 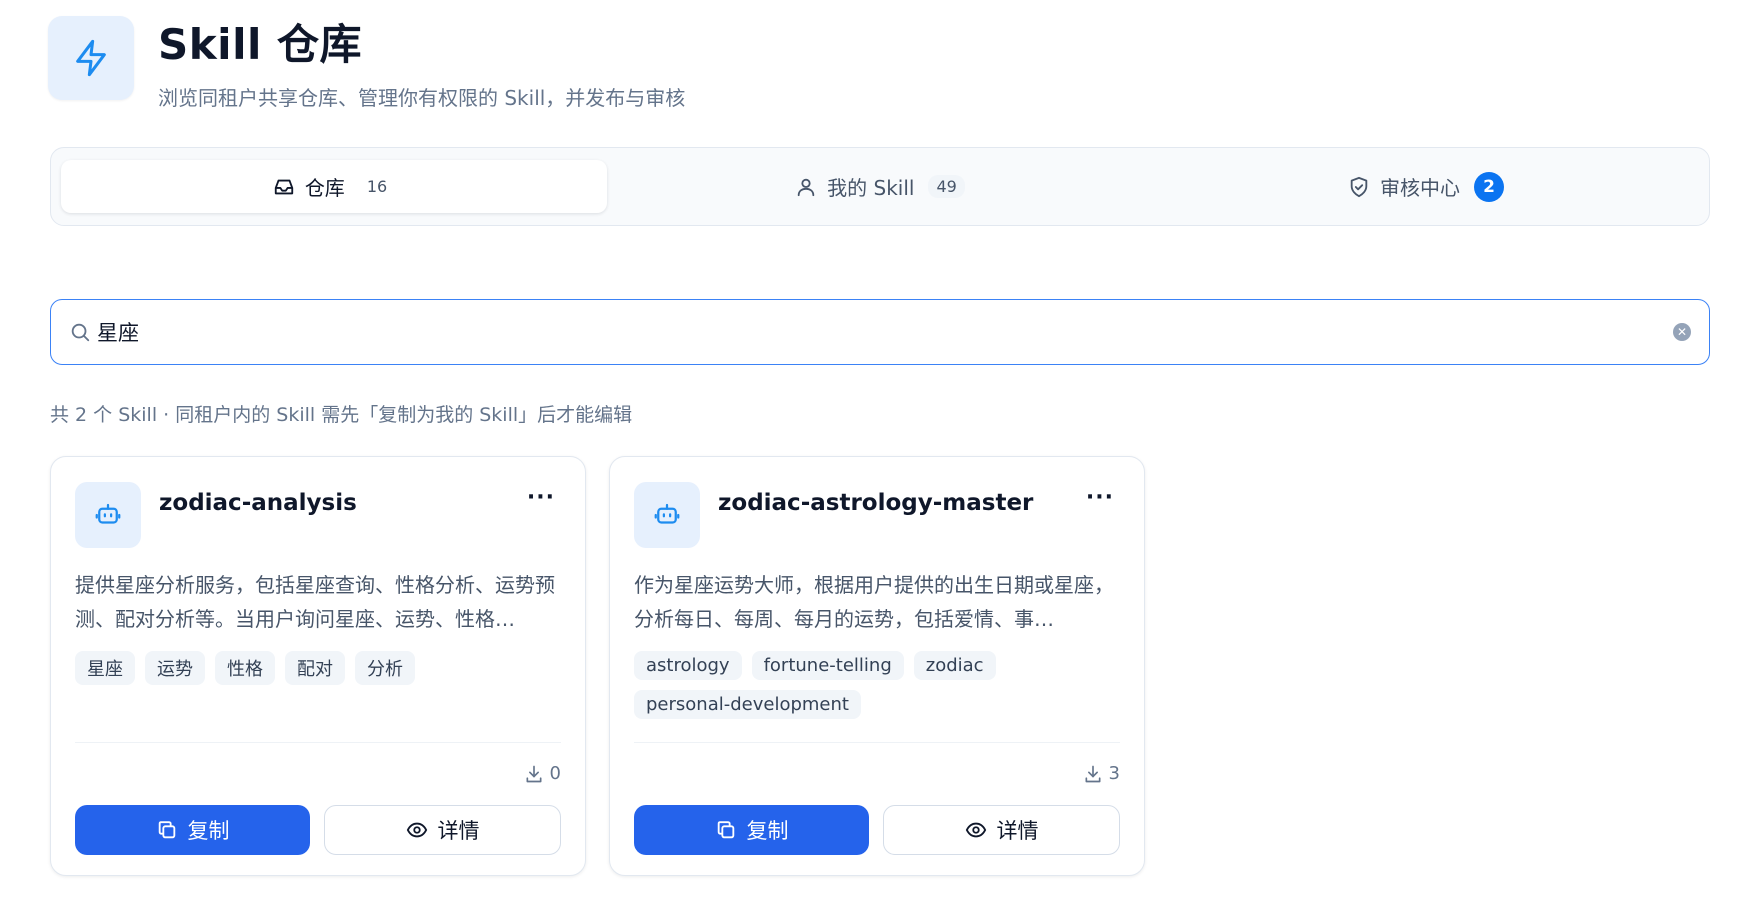 What do you see at coordinates (245, 668) in the screenshot?
I see `tag: 性格` at bounding box center [245, 668].